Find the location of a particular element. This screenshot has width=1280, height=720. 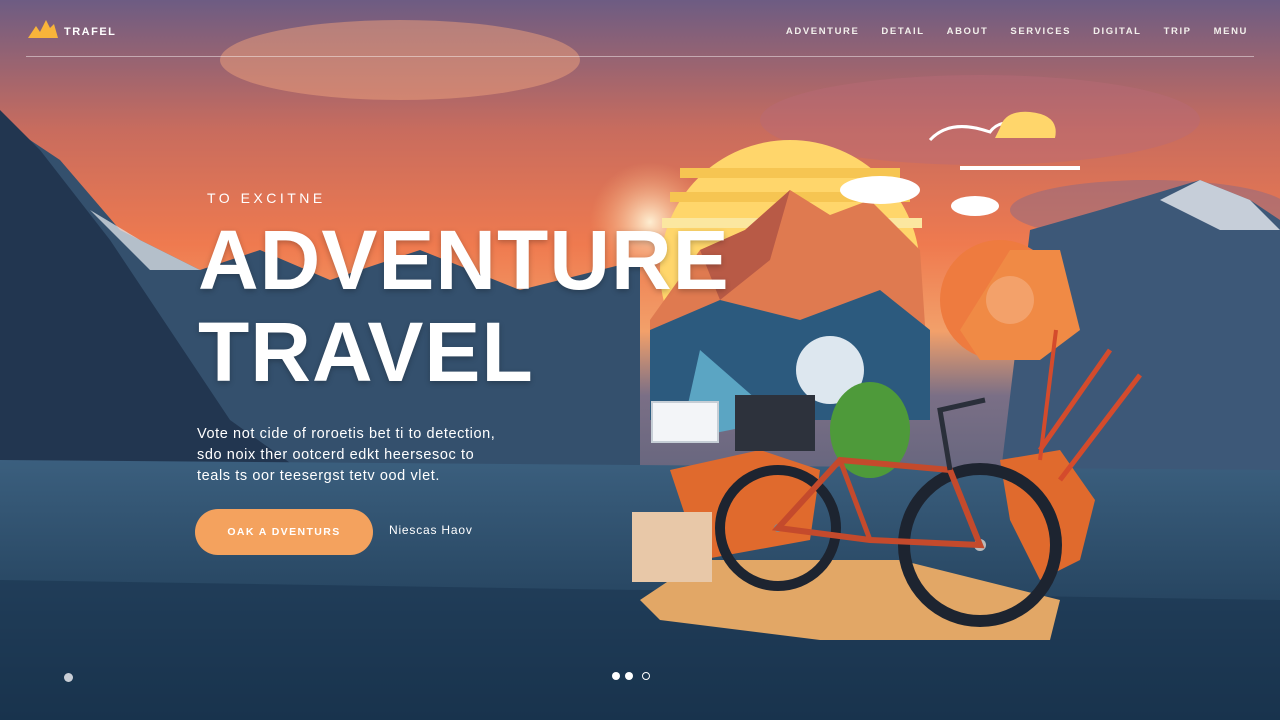

nav-item-digital: DIGITAL is located at coordinates (1117, 31).